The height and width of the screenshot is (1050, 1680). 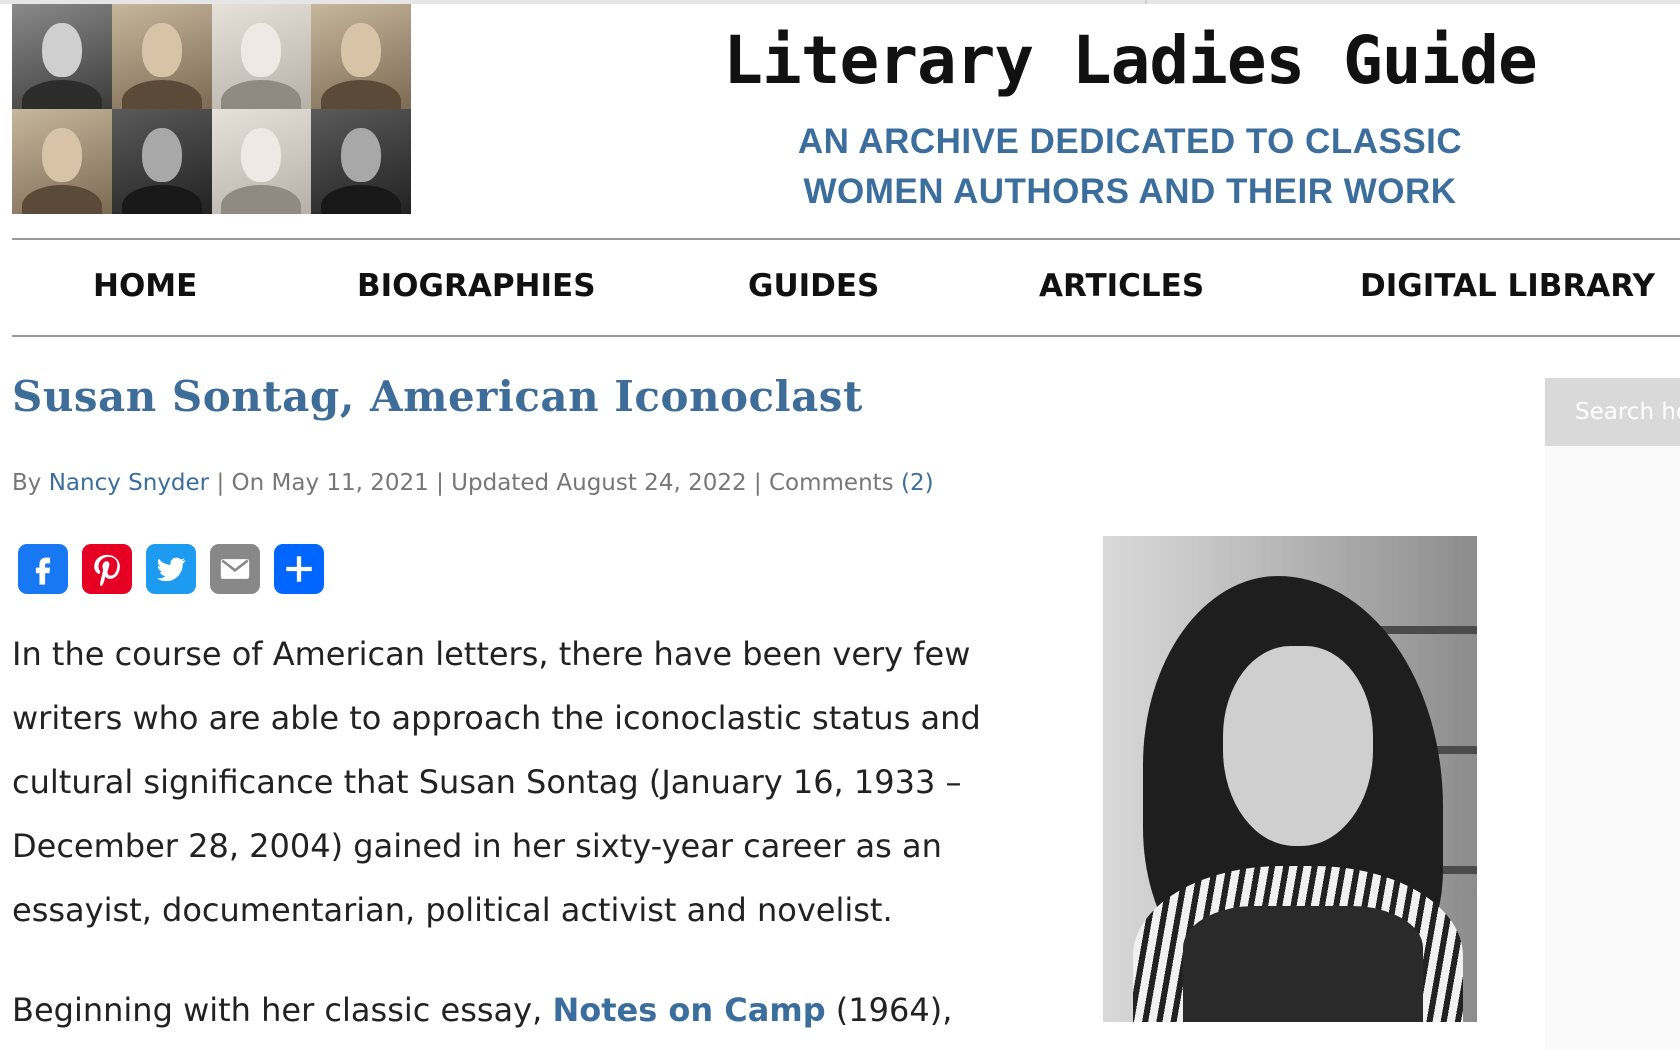 I want to click on tagline-line: WOMEN AUTHORS AND THEIR WORK, so click(x=1130, y=191).